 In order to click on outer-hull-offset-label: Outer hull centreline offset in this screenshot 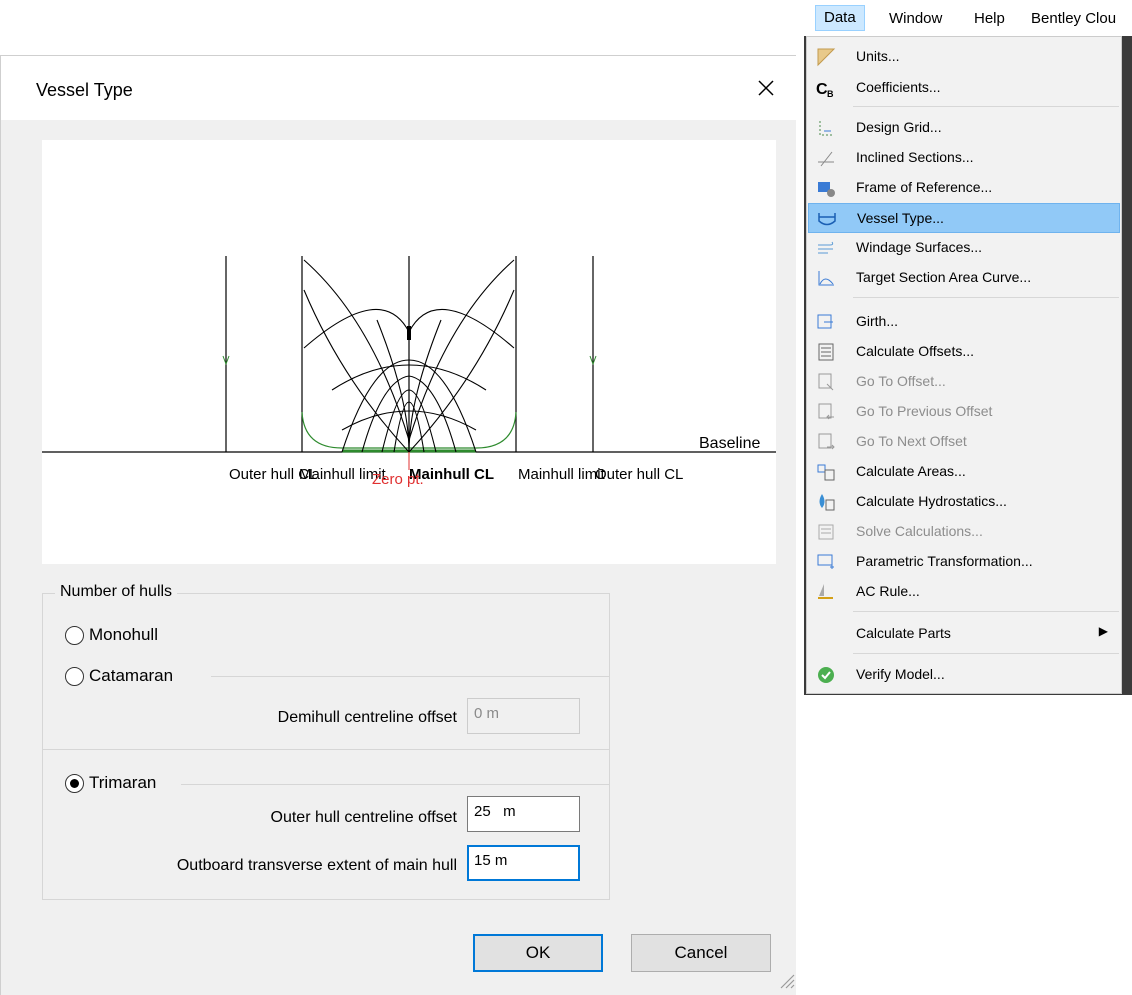, I will do `click(363, 817)`.